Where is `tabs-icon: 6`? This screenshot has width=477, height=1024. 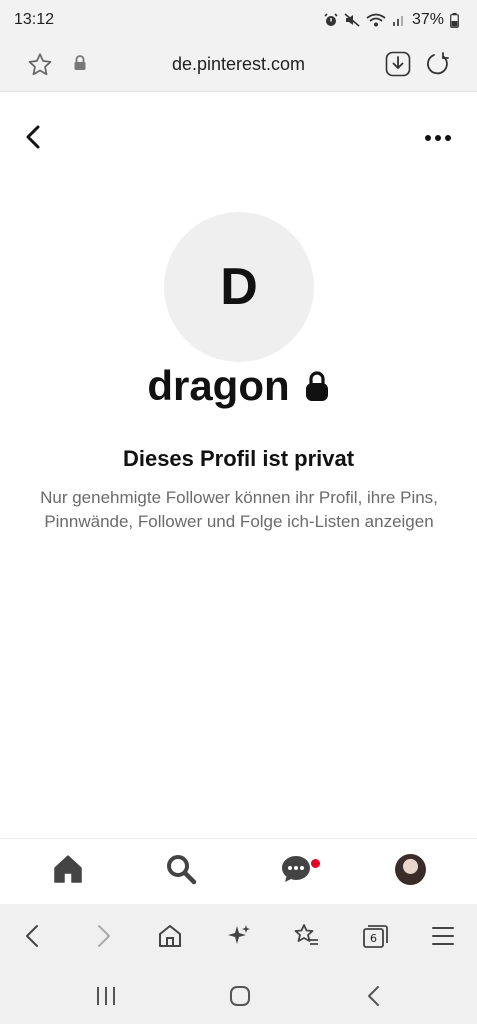
tabs-icon: 6 is located at coordinates (375, 936).